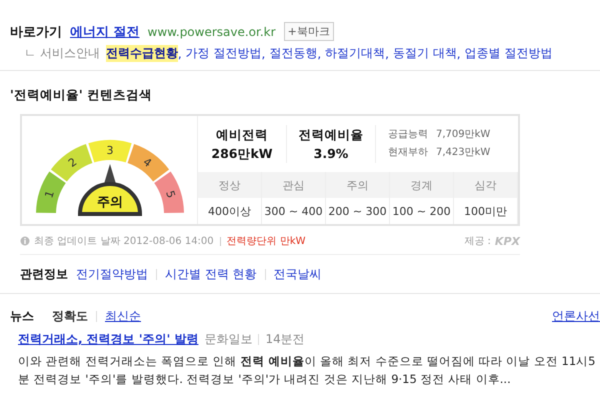 The height and width of the screenshot is (400, 600). Describe the element at coordinates (508, 53) in the screenshot. I see `service-link: 업종별 절전방법` at that location.